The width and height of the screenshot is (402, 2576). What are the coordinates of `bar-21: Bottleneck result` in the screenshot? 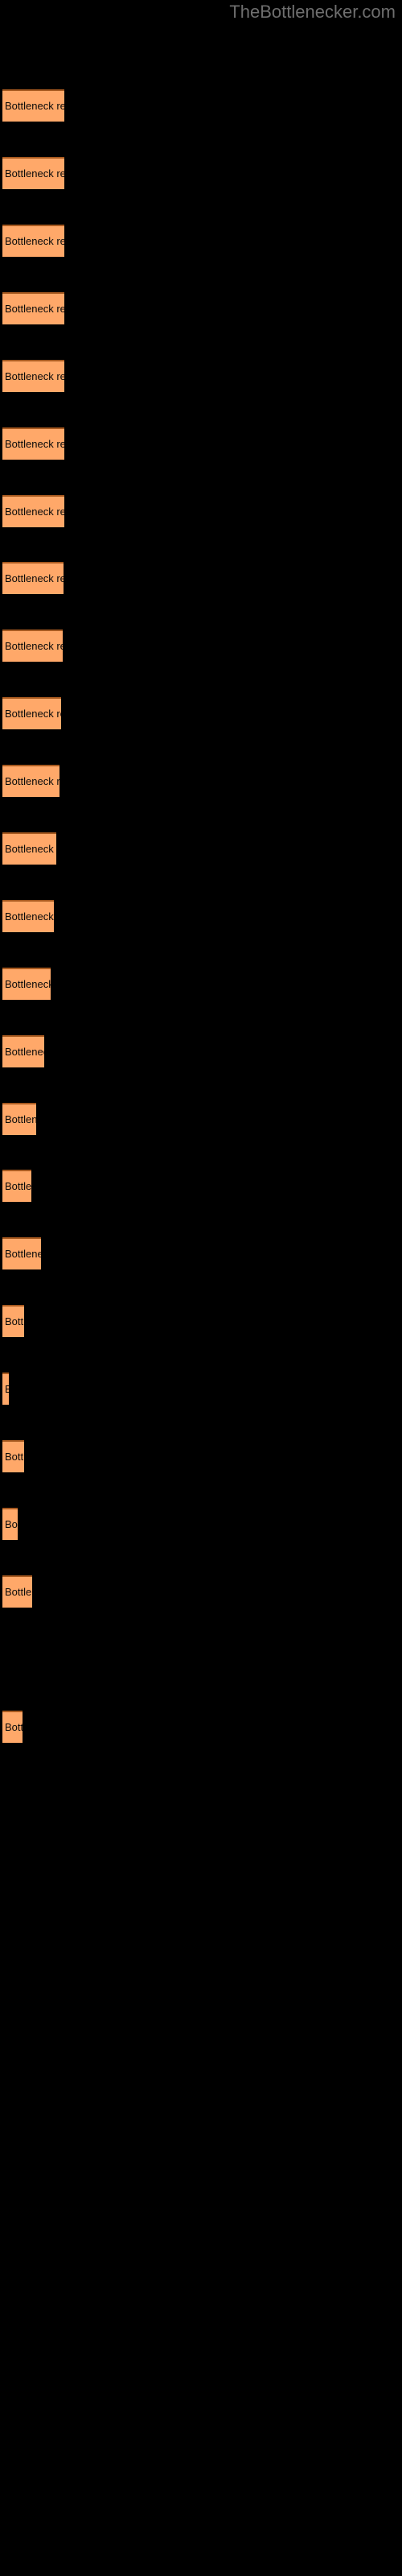 It's located at (10, 1524).